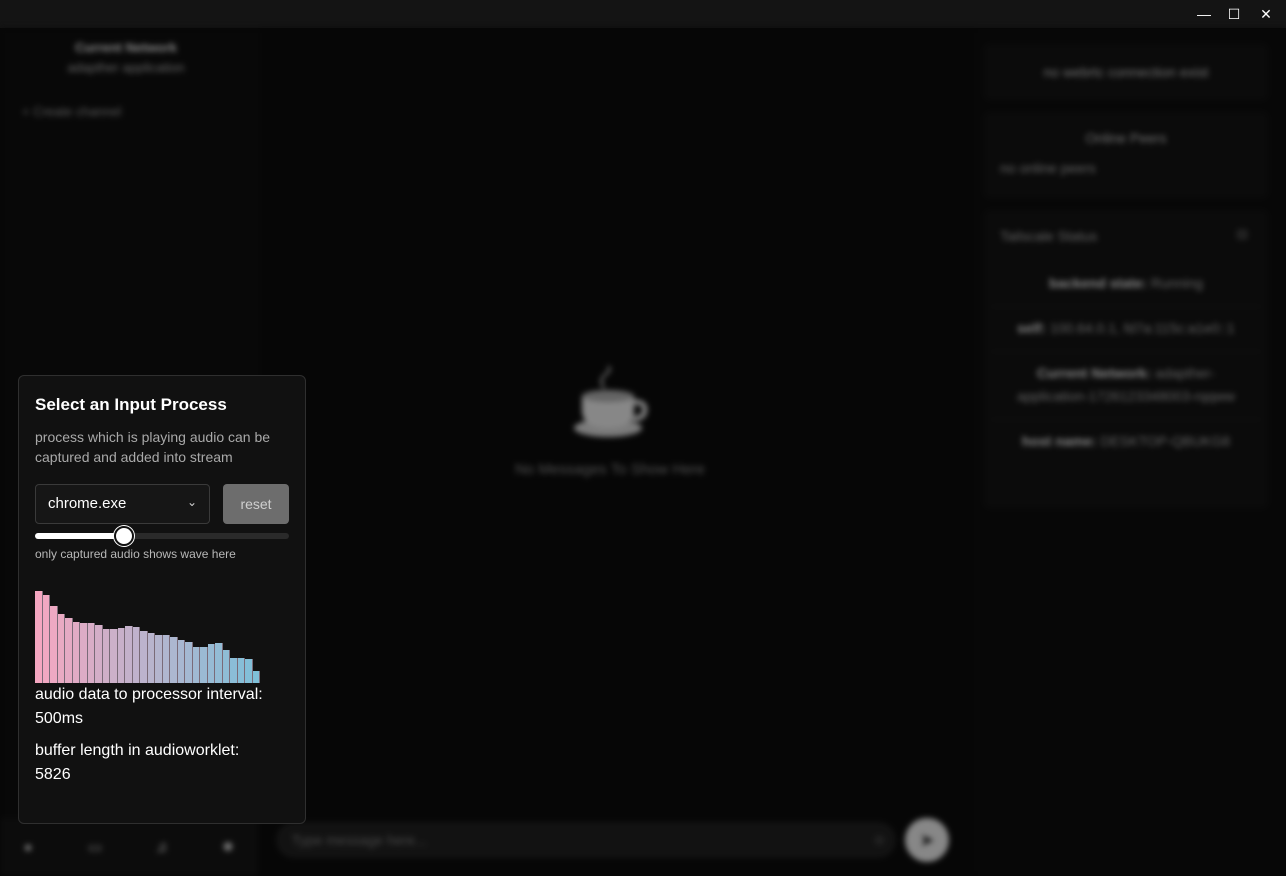 This screenshot has height=876, width=1286. Describe the element at coordinates (643, 14) in the screenshot. I see `title-bar: — ☐ ✕` at that location.